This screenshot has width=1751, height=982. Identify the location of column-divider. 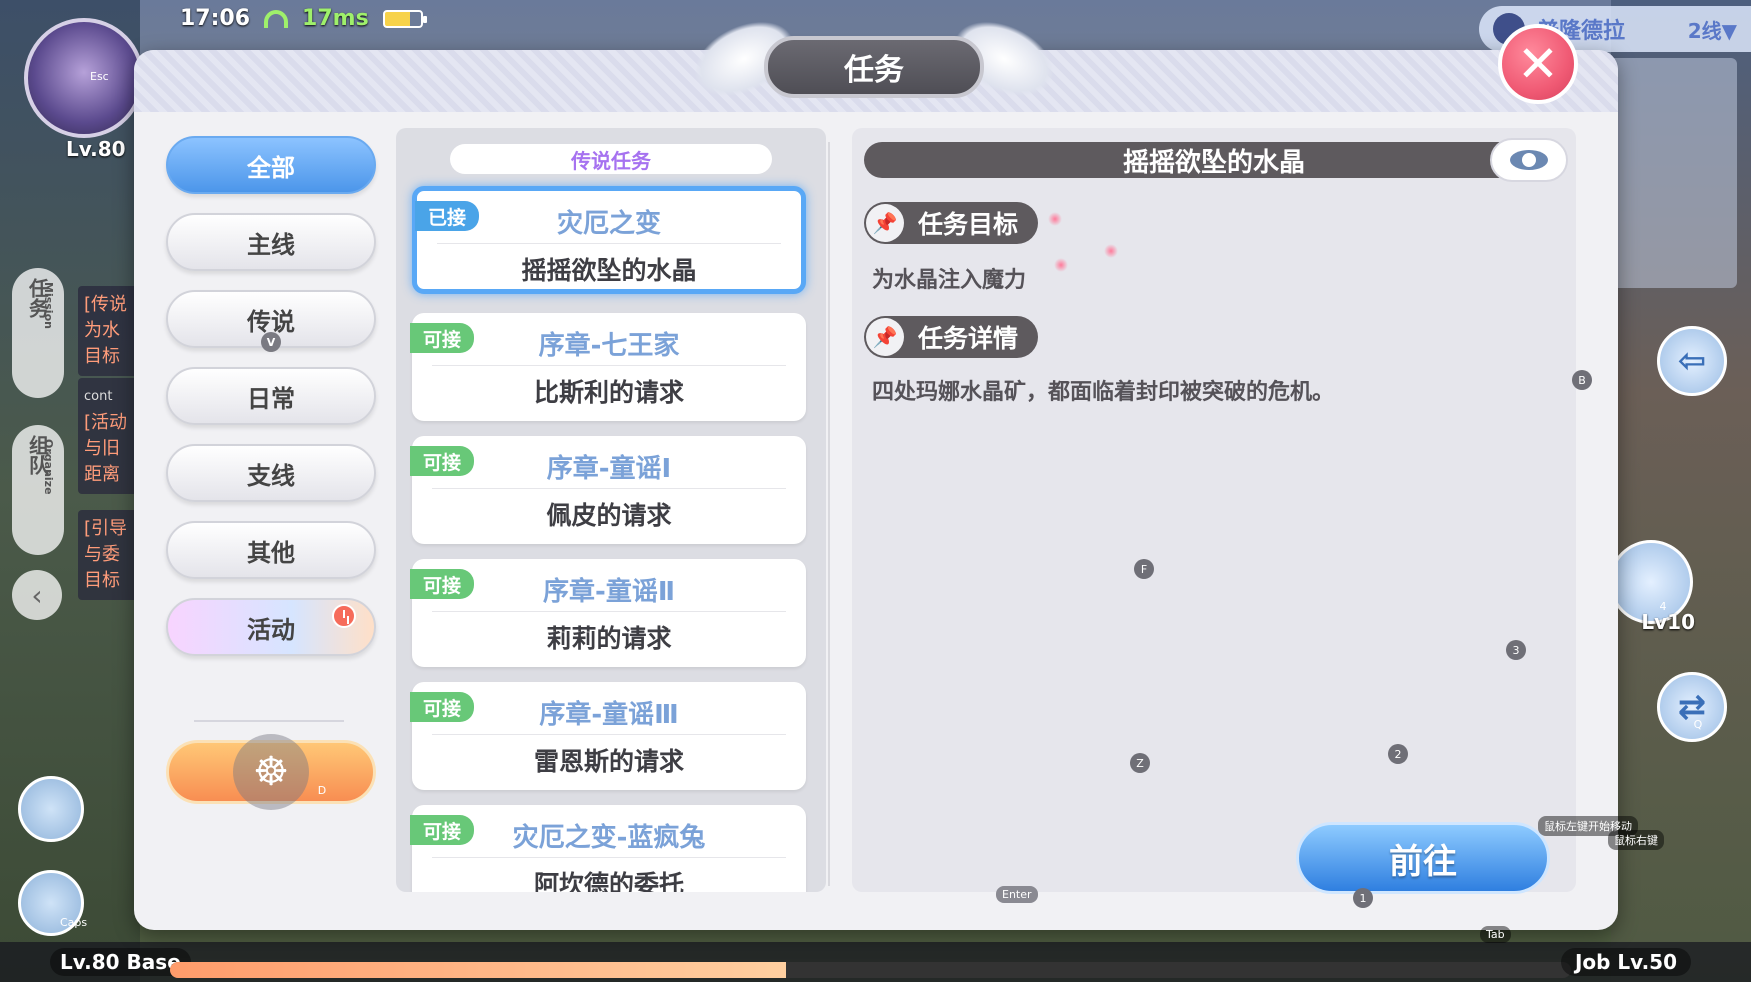
(829, 514).